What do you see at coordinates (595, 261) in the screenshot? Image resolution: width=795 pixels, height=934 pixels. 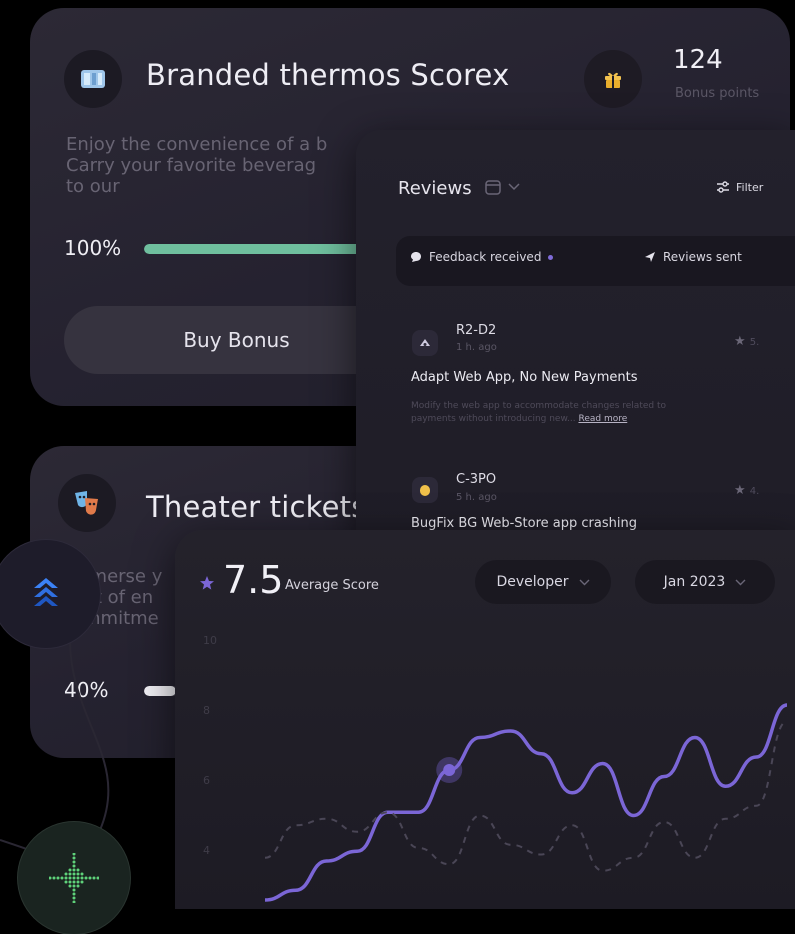 I see `reviews-tabs: Feedback received Reviews sent` at bounding box center [595, 261].